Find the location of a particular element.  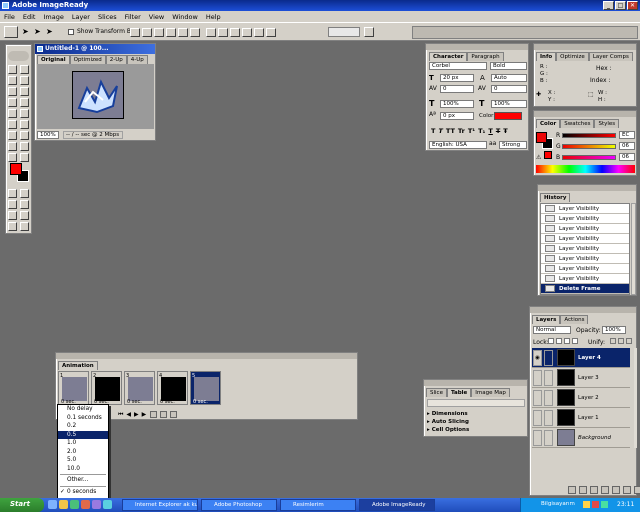

tray-icon is located at coordinates (604, 504).